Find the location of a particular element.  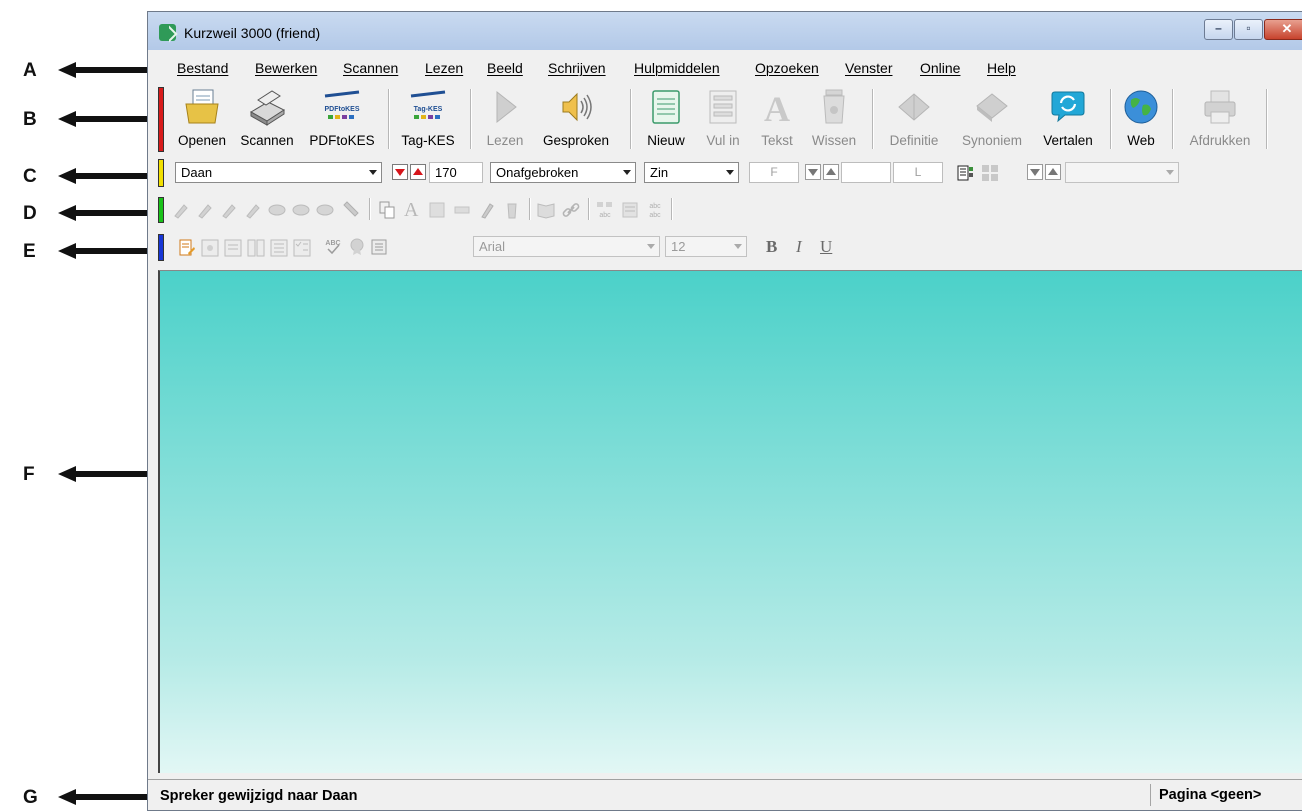

open-button: Openen is located at coordinates (202, 119).